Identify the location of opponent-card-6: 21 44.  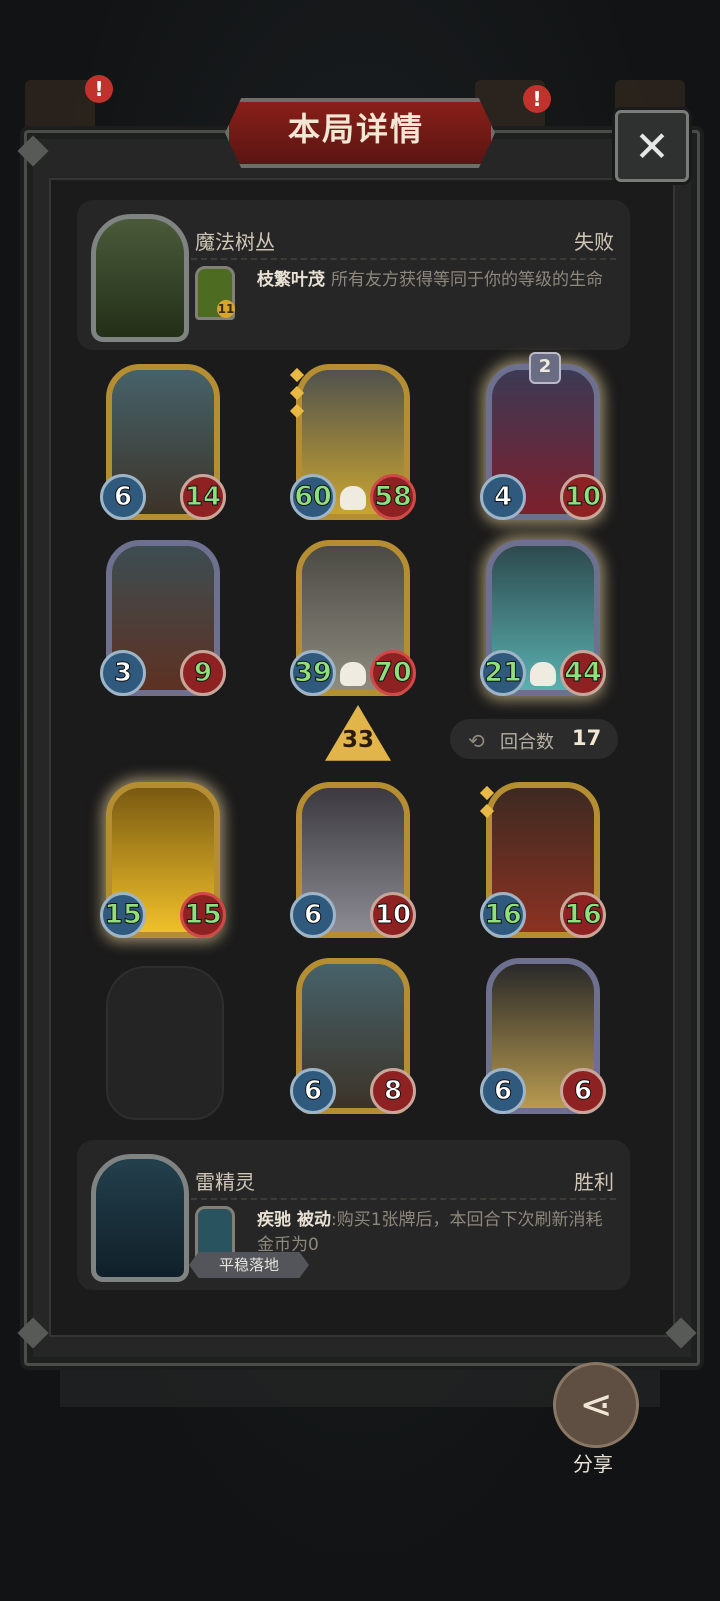
(543, 618).